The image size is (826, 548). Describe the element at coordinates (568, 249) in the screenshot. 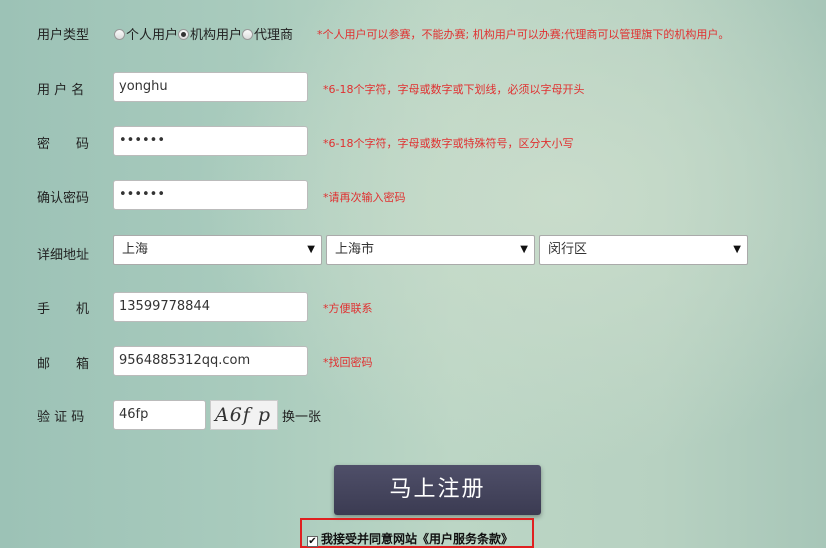

I see `district-value: 闵行区` at that location.